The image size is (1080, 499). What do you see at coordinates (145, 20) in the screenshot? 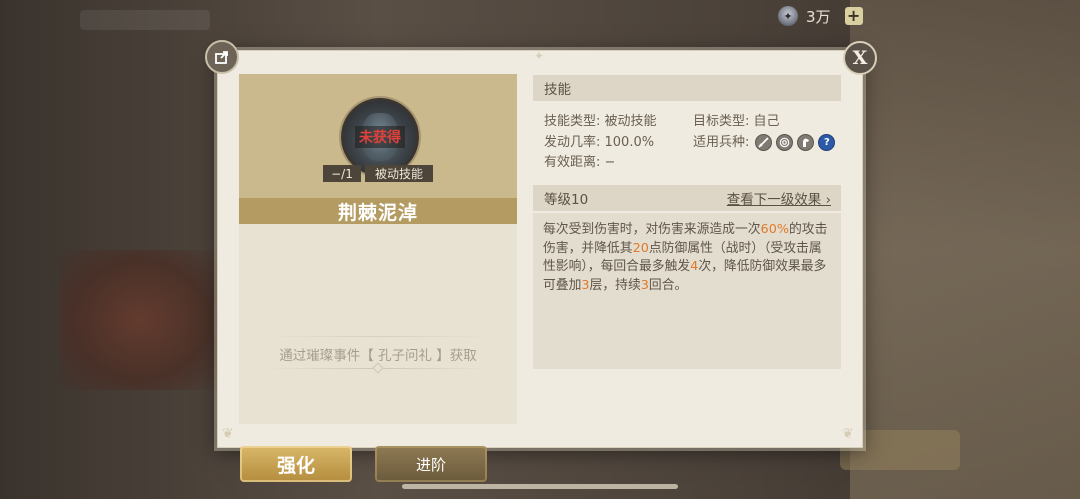
I see `background-title` at bounding box center [145, 20].